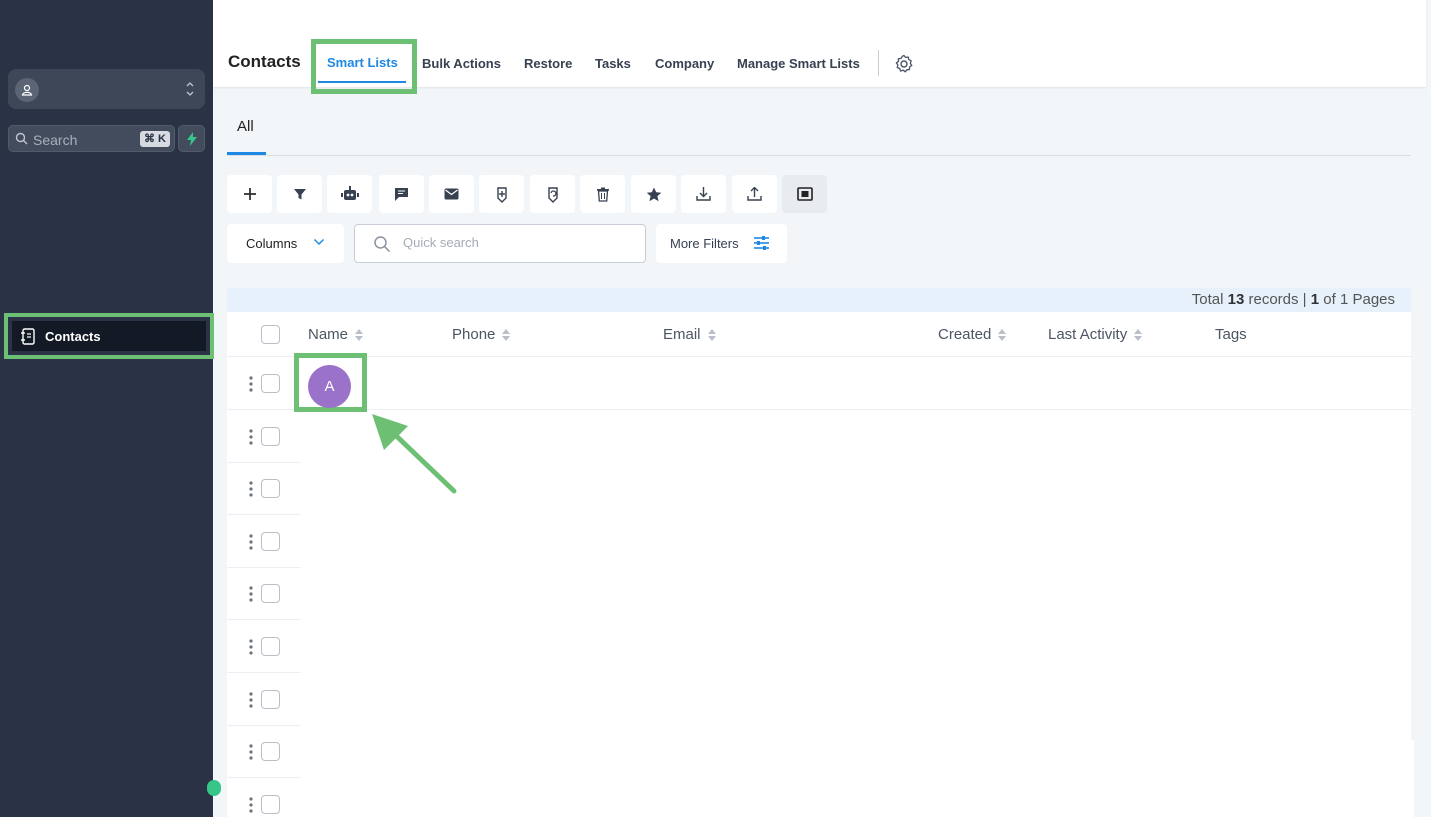 The height and width of the screenshot is (817, 1431). What do you see at coordinates (91, 138) in the screenshot?
I see `sidebar-search: Search ⌘ K` at bounding box center [91, 138].